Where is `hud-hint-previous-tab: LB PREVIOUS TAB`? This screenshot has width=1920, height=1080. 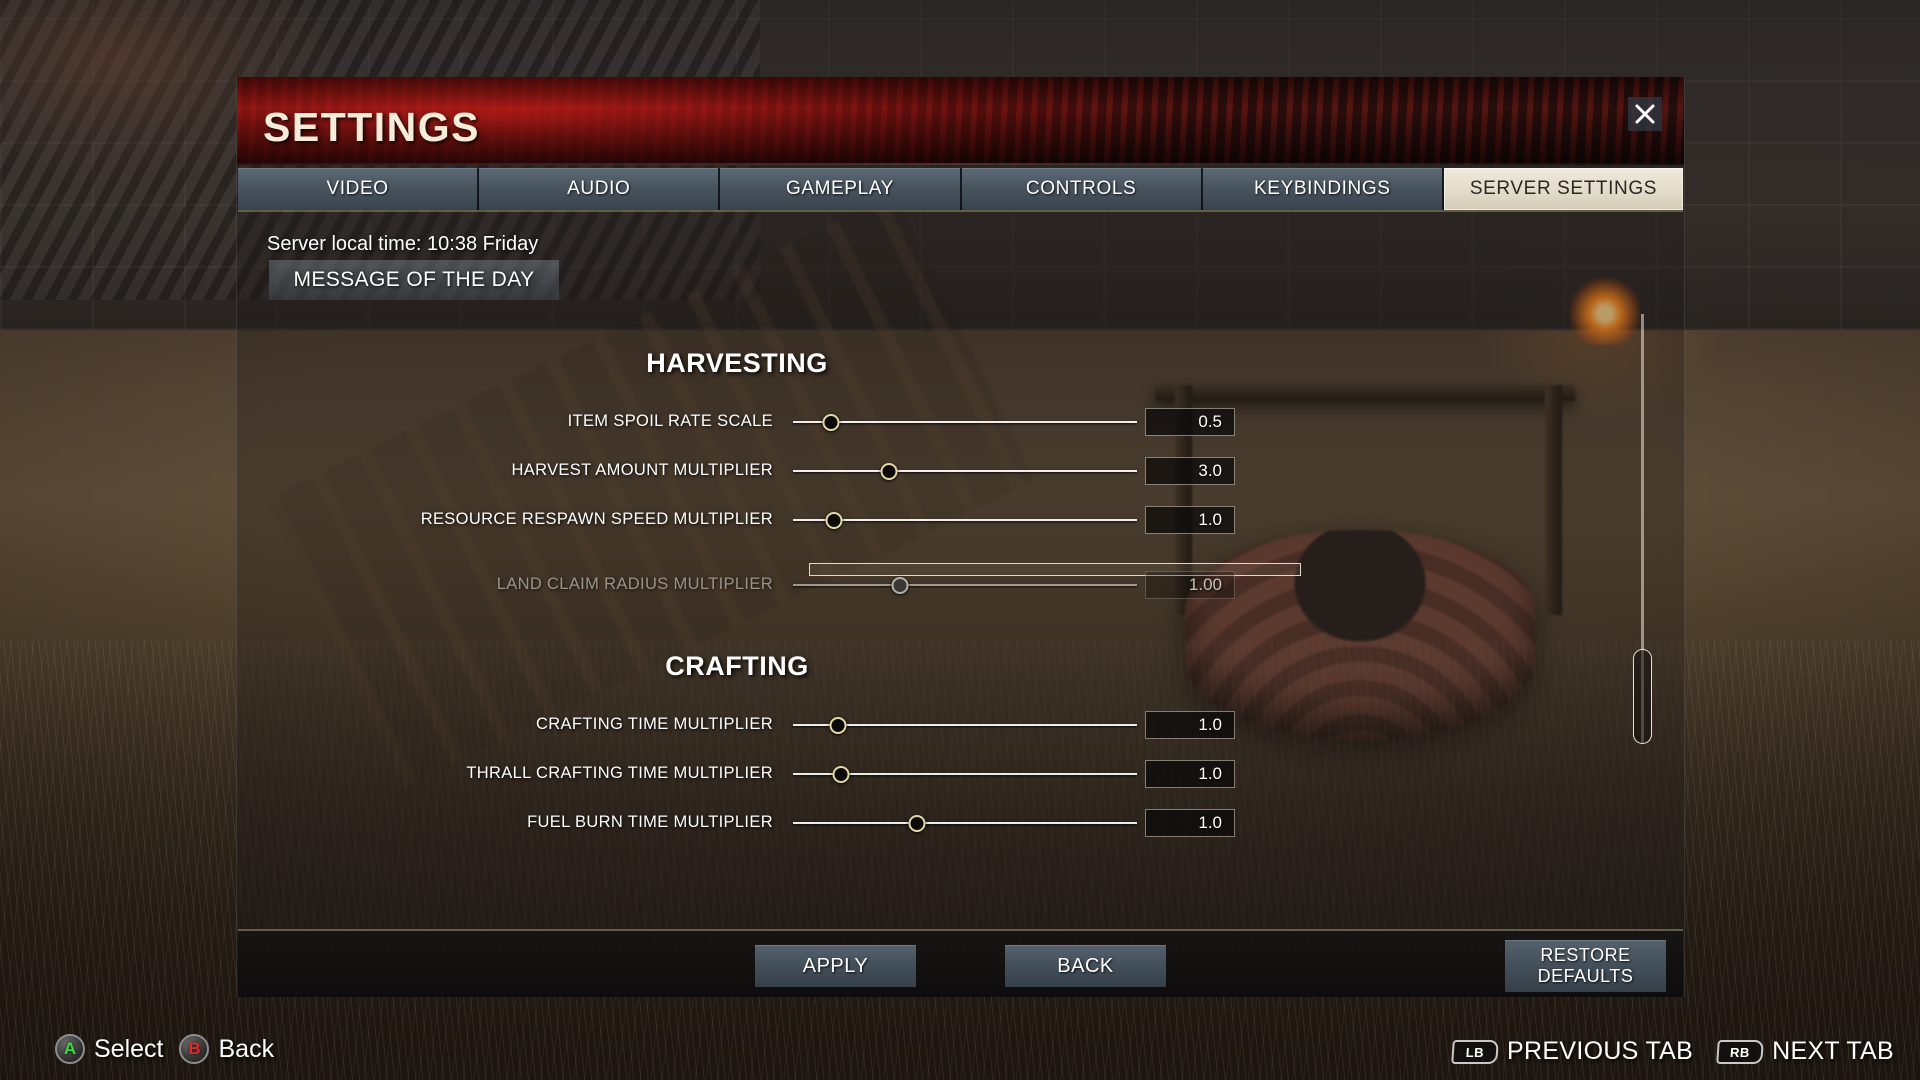 hud-hint-previous-tab: LB PREVIOUS TAB is located at coordinates (1572, 1051).